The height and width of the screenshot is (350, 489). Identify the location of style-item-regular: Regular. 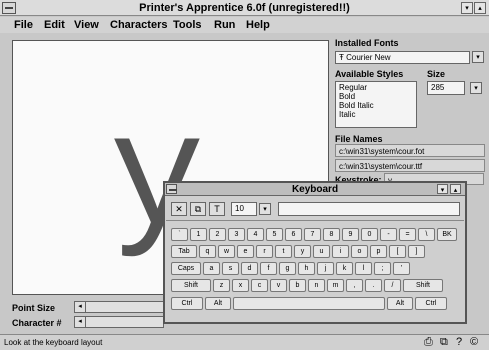
(376, 87).